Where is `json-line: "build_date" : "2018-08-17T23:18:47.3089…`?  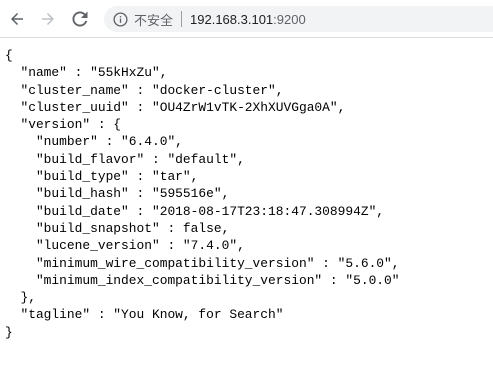
json-line: "build_date" : "2018-08-17T23:18:47.3089… is located at coordinates (195, 211).